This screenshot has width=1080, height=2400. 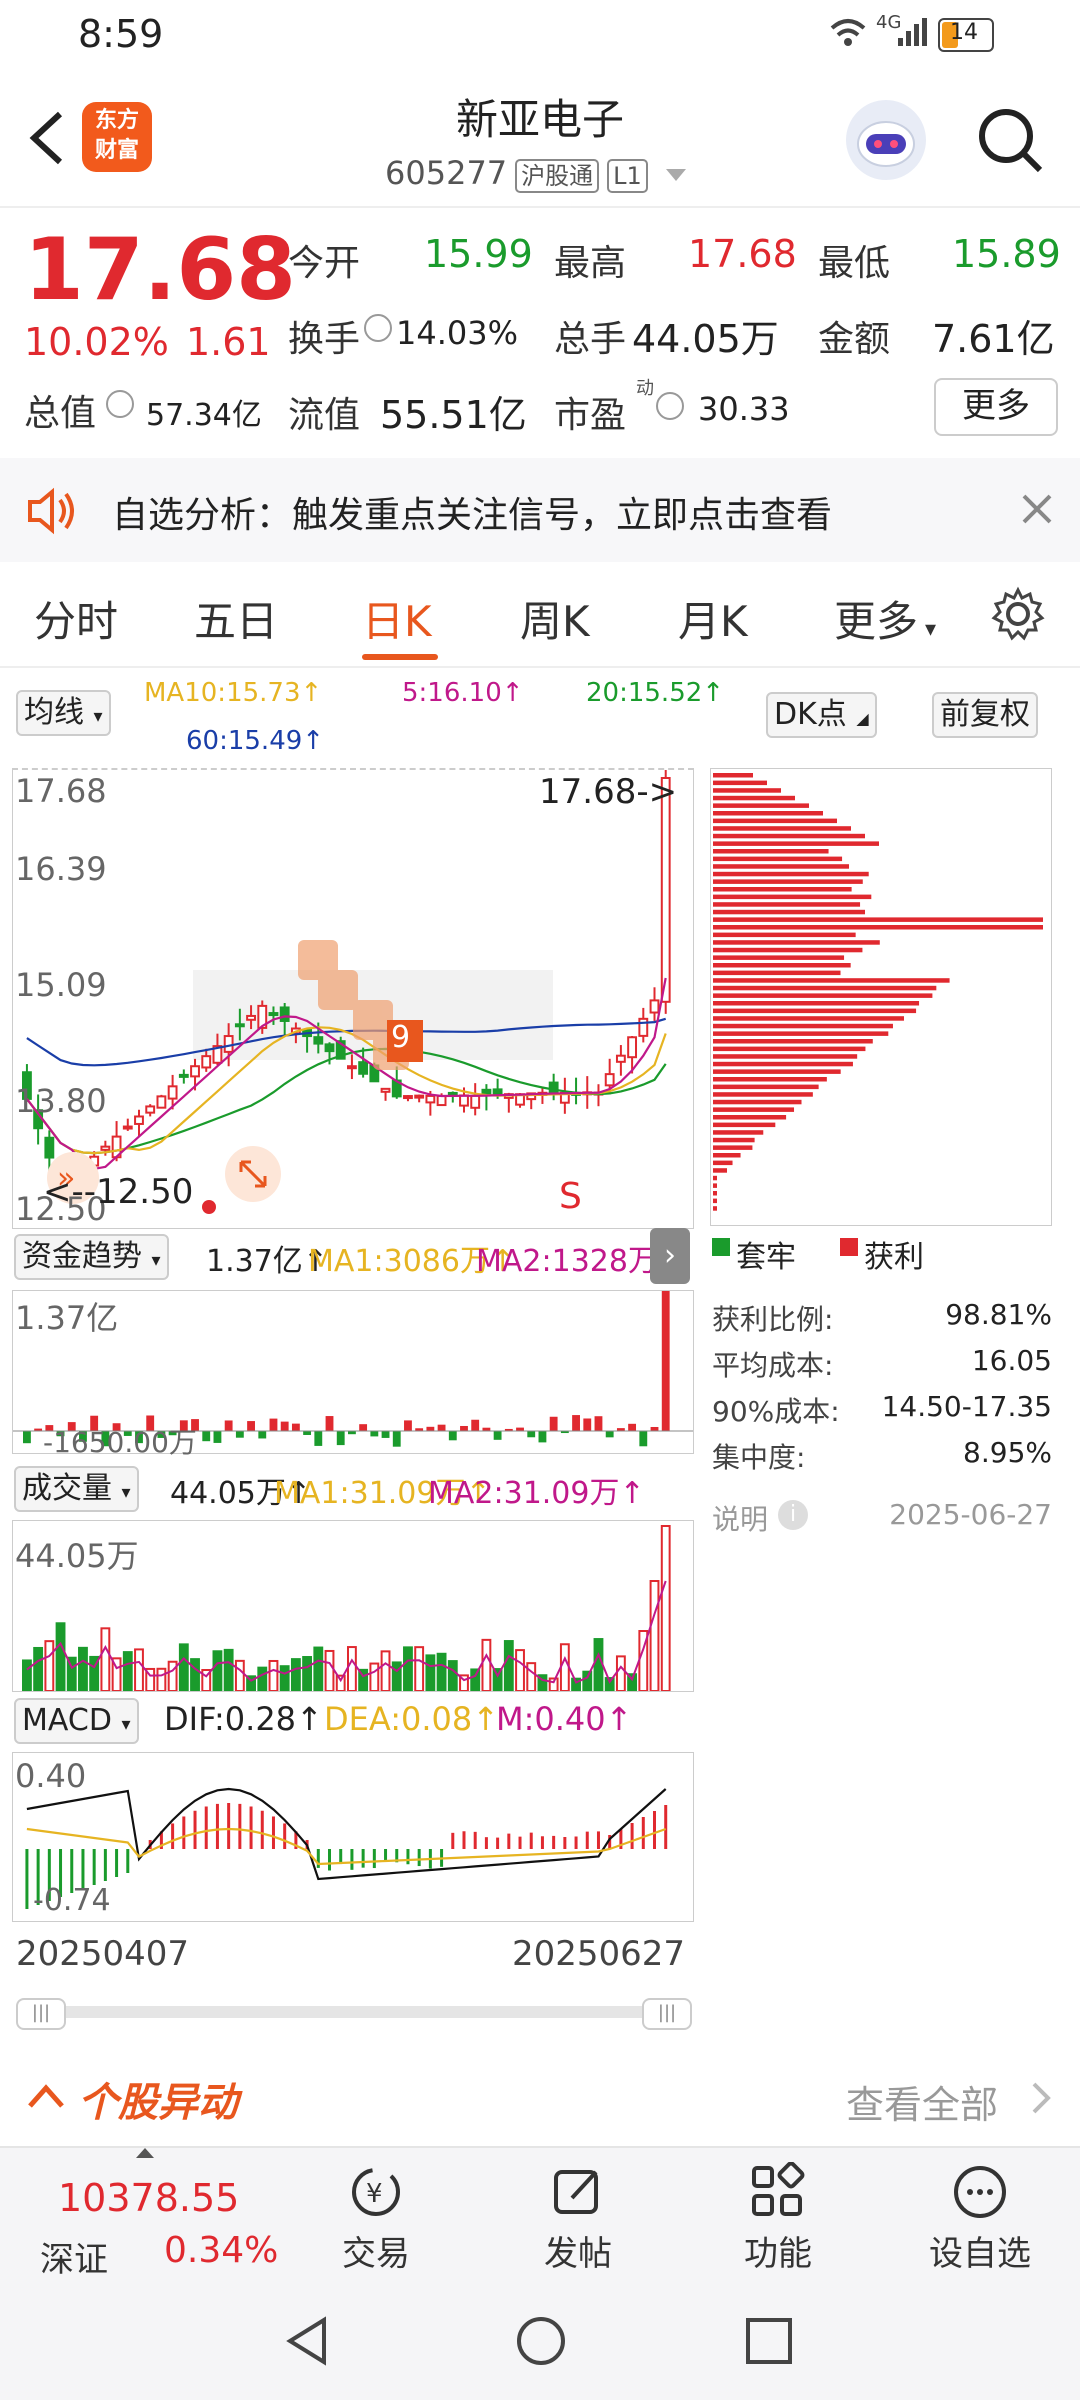 I want to click on ma-selector: 均线 ▾, so click(x=63, y=713).